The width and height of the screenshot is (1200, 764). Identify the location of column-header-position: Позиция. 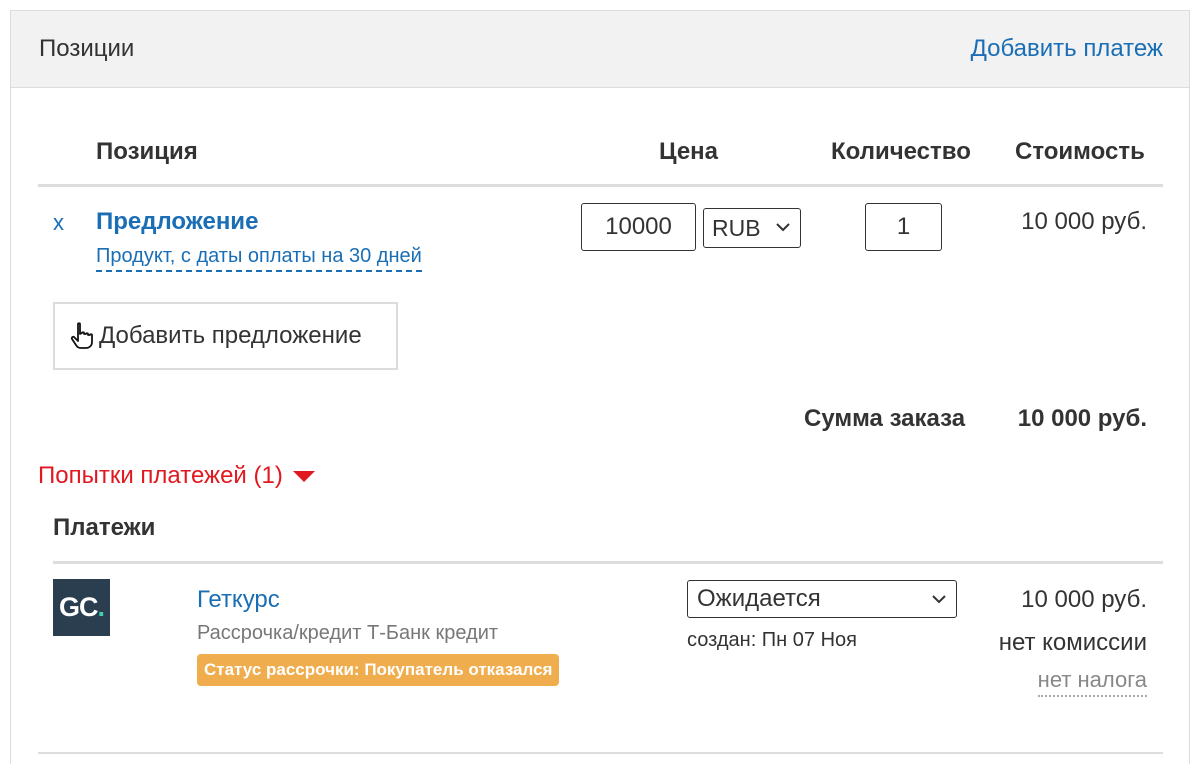
(147, 151).